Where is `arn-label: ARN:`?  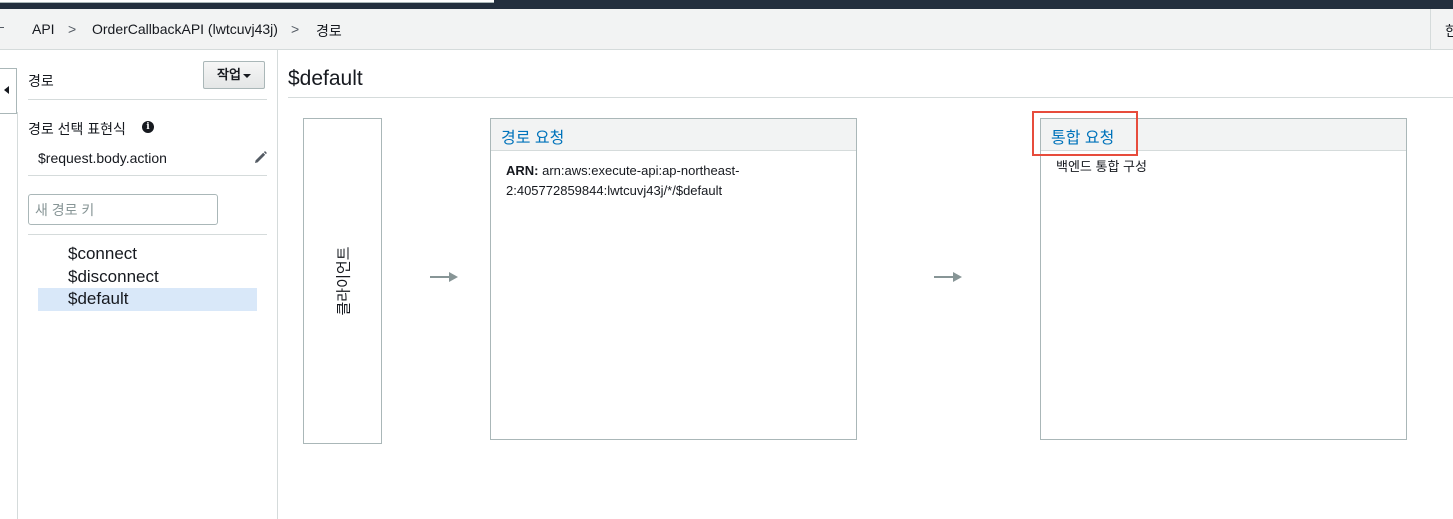
arn-label: ARN: is located at coordinates (522, 170).